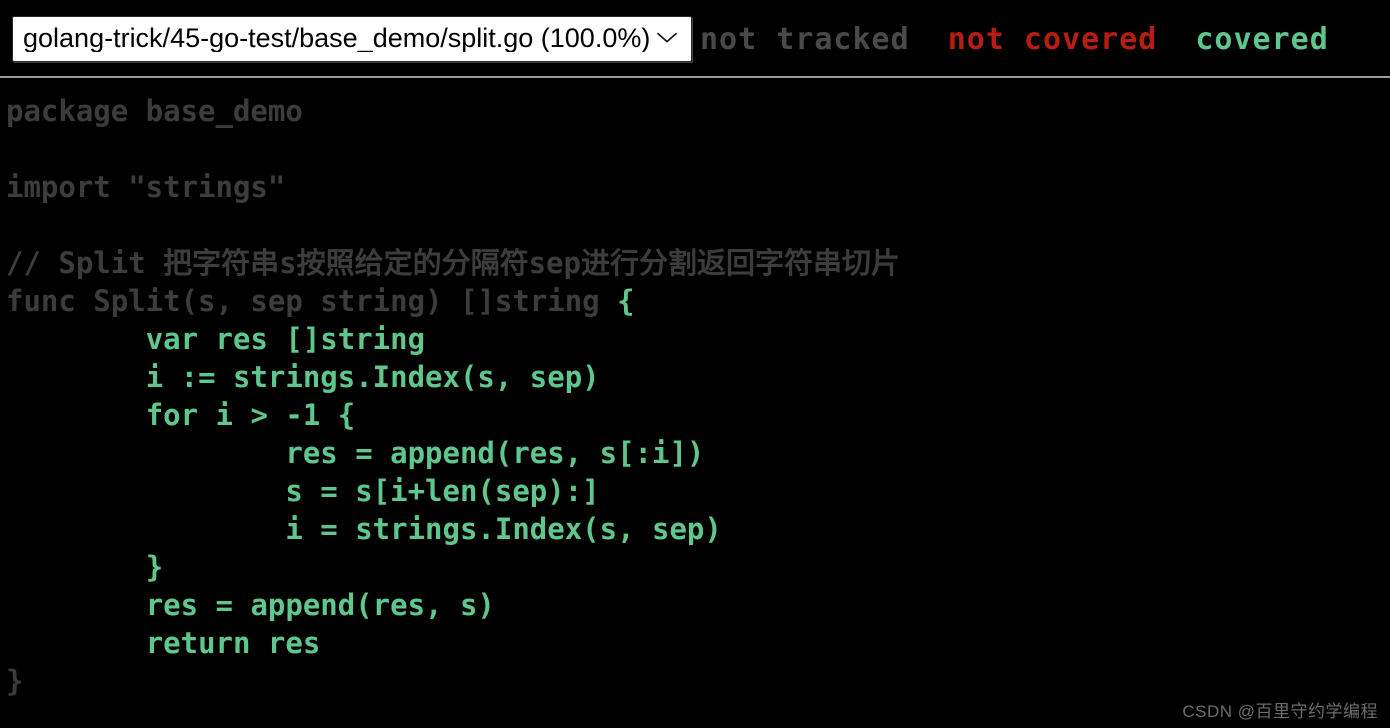 This screenshot has height=728, width=1390. I want to click on watermark: CSDN @百里守约学编程, so click(1280, 711).